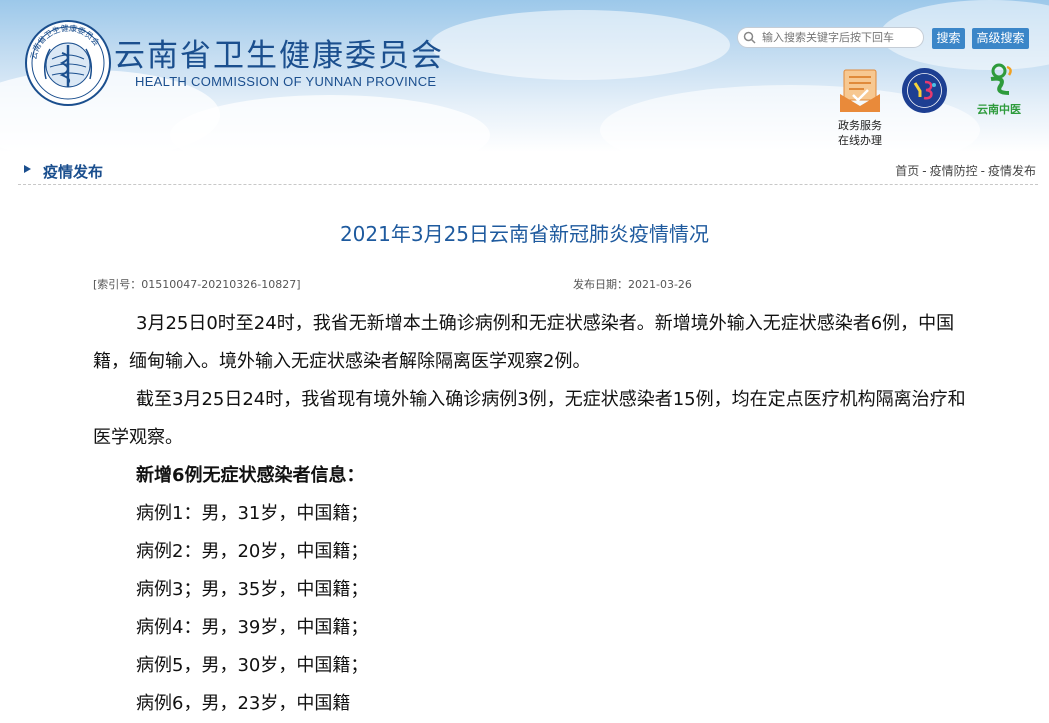 The image size is (1049, 723). I want to click on search-box, so click(830, 37).